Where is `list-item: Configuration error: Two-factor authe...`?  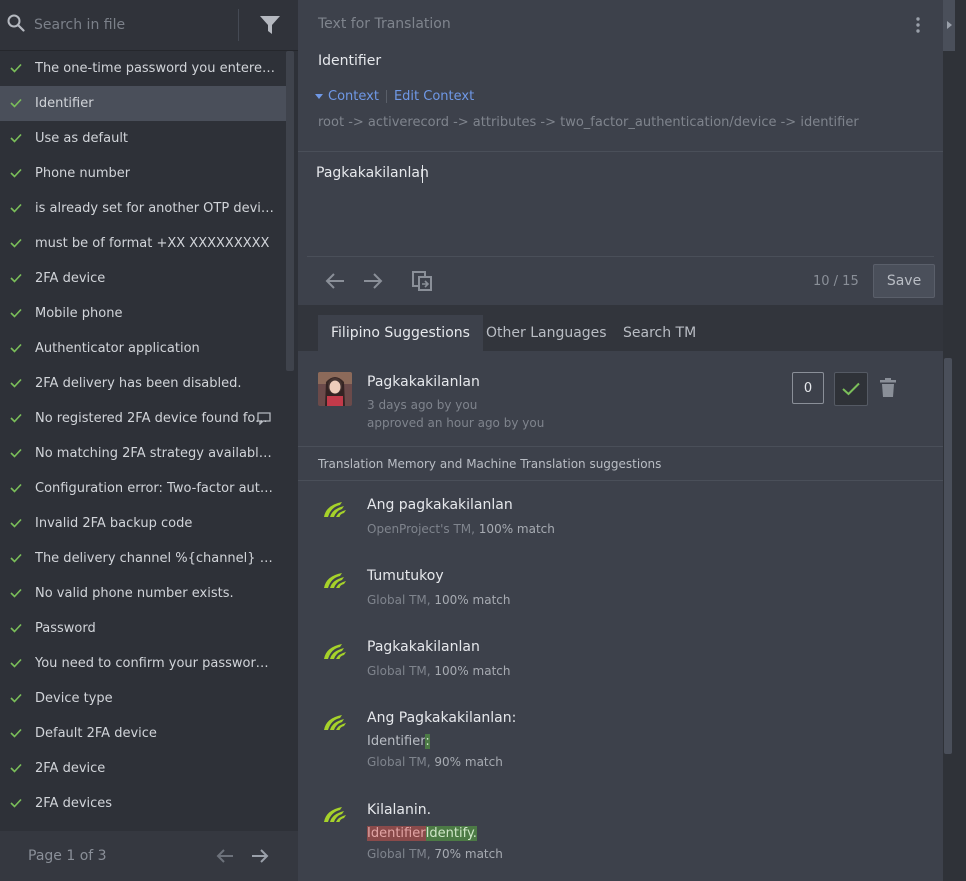 list-item: Configuration error: Two-factor authe... is located at coordinates (144, 488).